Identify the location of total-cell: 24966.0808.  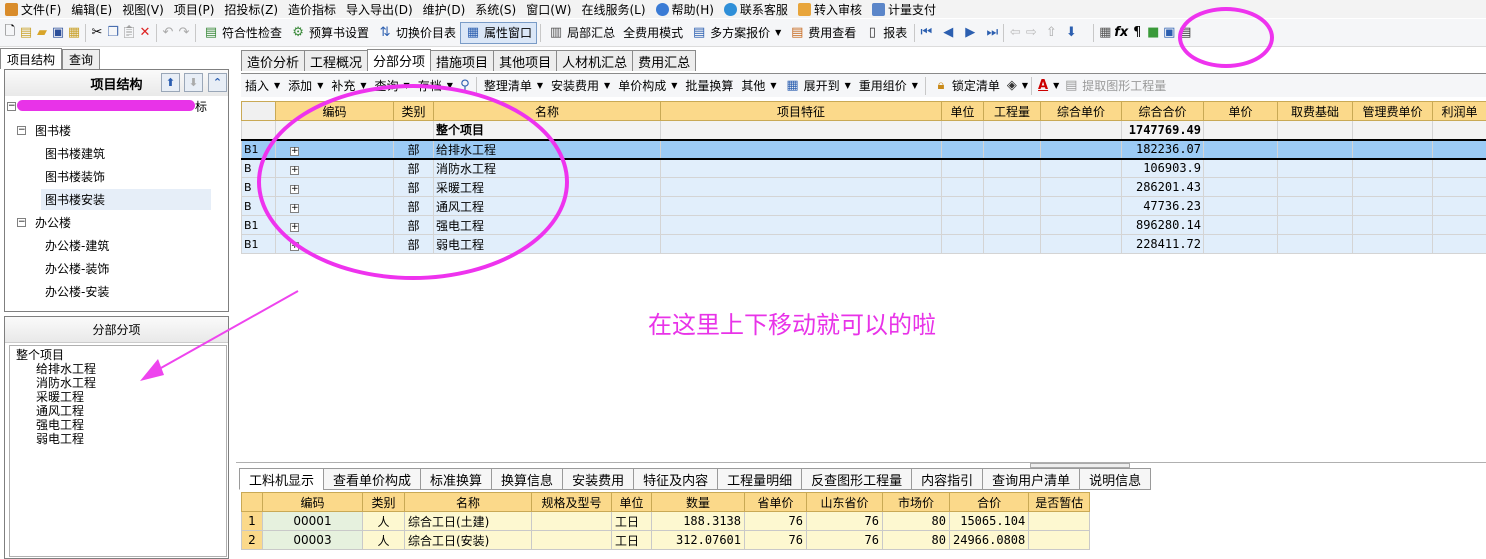
(989, 540).